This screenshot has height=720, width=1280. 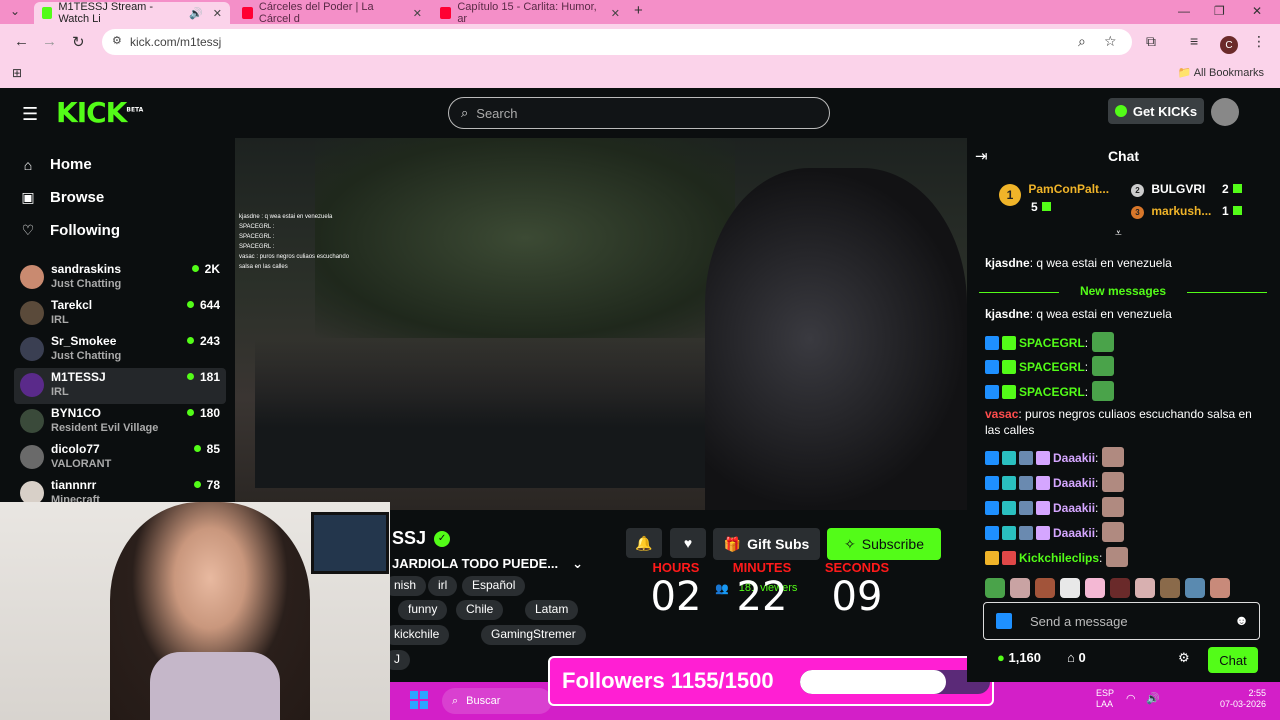 I want to click on followed-channel: Tarekcl IRL 644, so click(x=120, y=314).